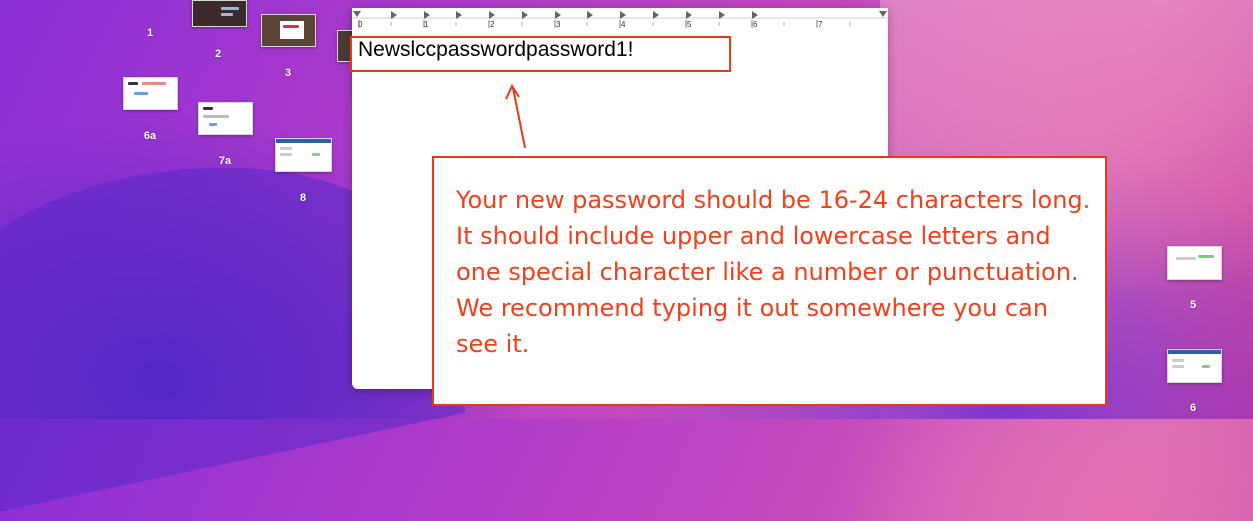 Image resolution: width=1253 pixels, height=521 pixels. What do you see at coordinates (755, 24) in the screenshot?
I see `ruler-number: 6` at bounding box center [755, 24].